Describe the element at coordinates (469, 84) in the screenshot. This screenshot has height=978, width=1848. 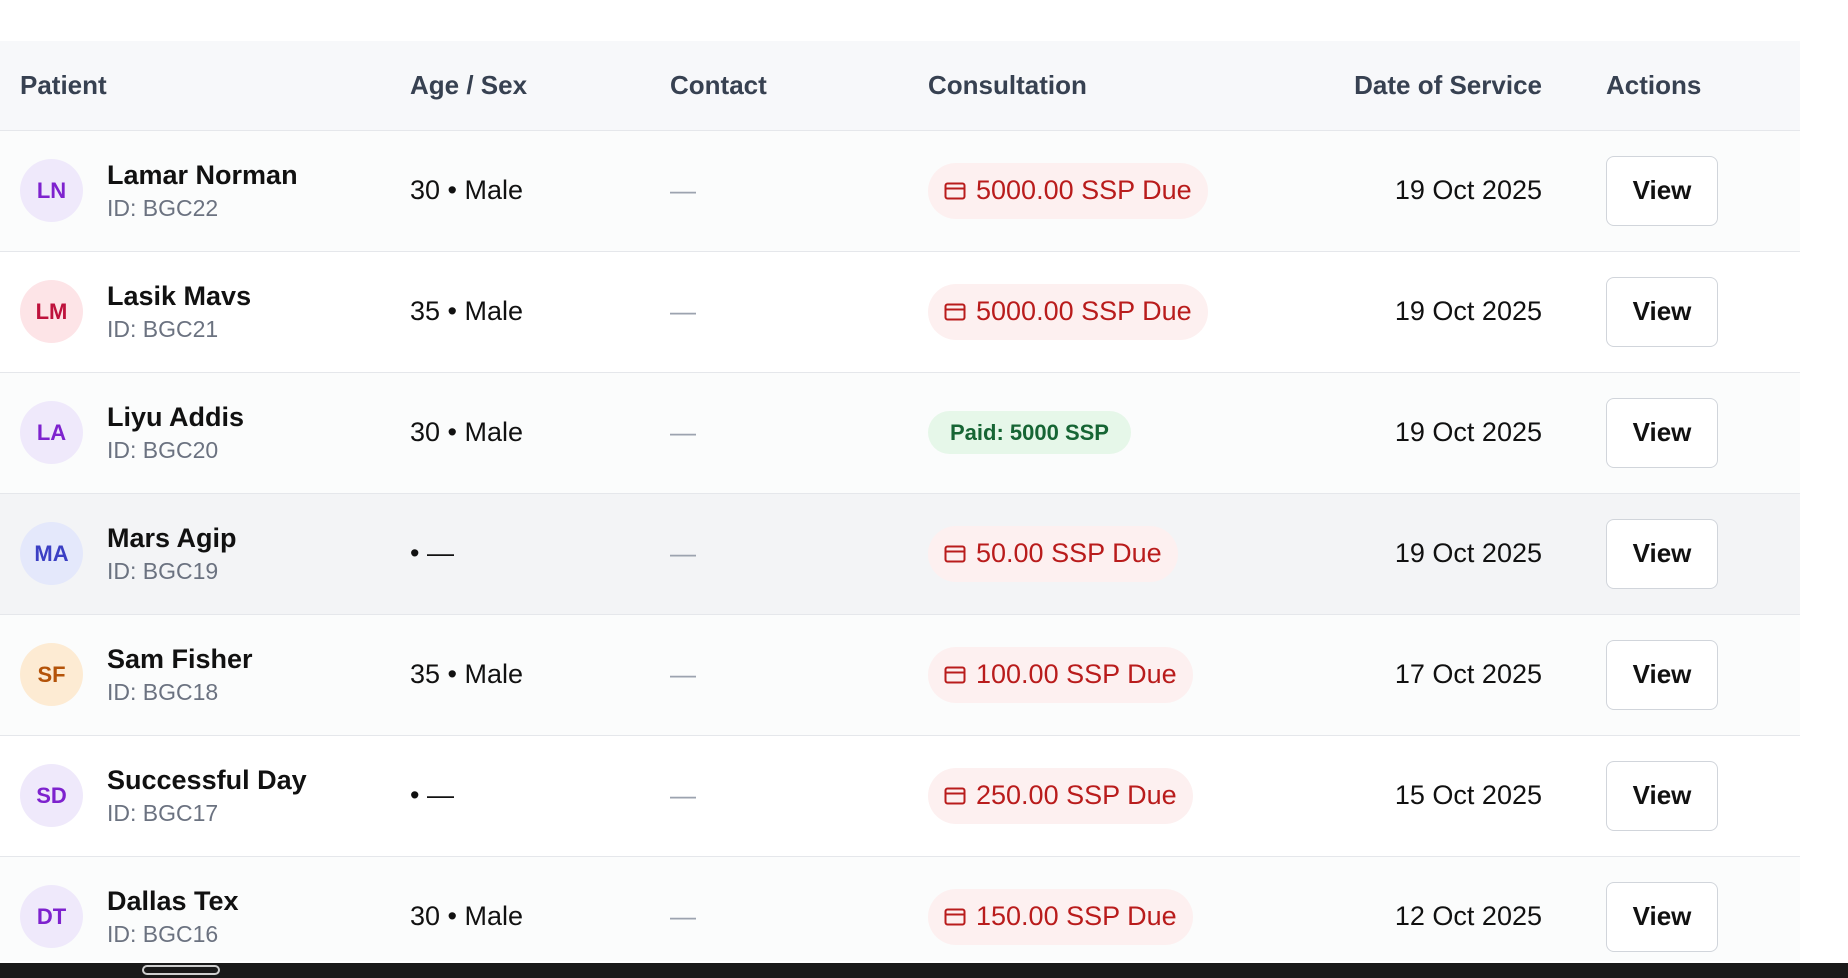
I see `column-header-age-sex: Age / Sex` at that location.